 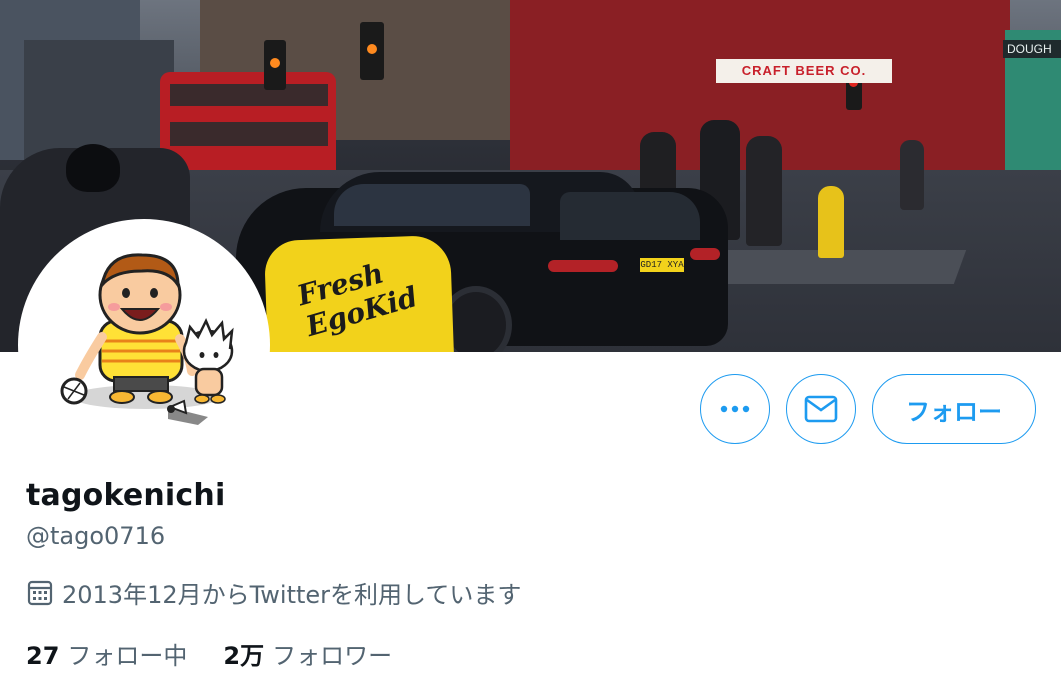 I want to click on profile-handle: @tago0716, so click(x=96, y=536).